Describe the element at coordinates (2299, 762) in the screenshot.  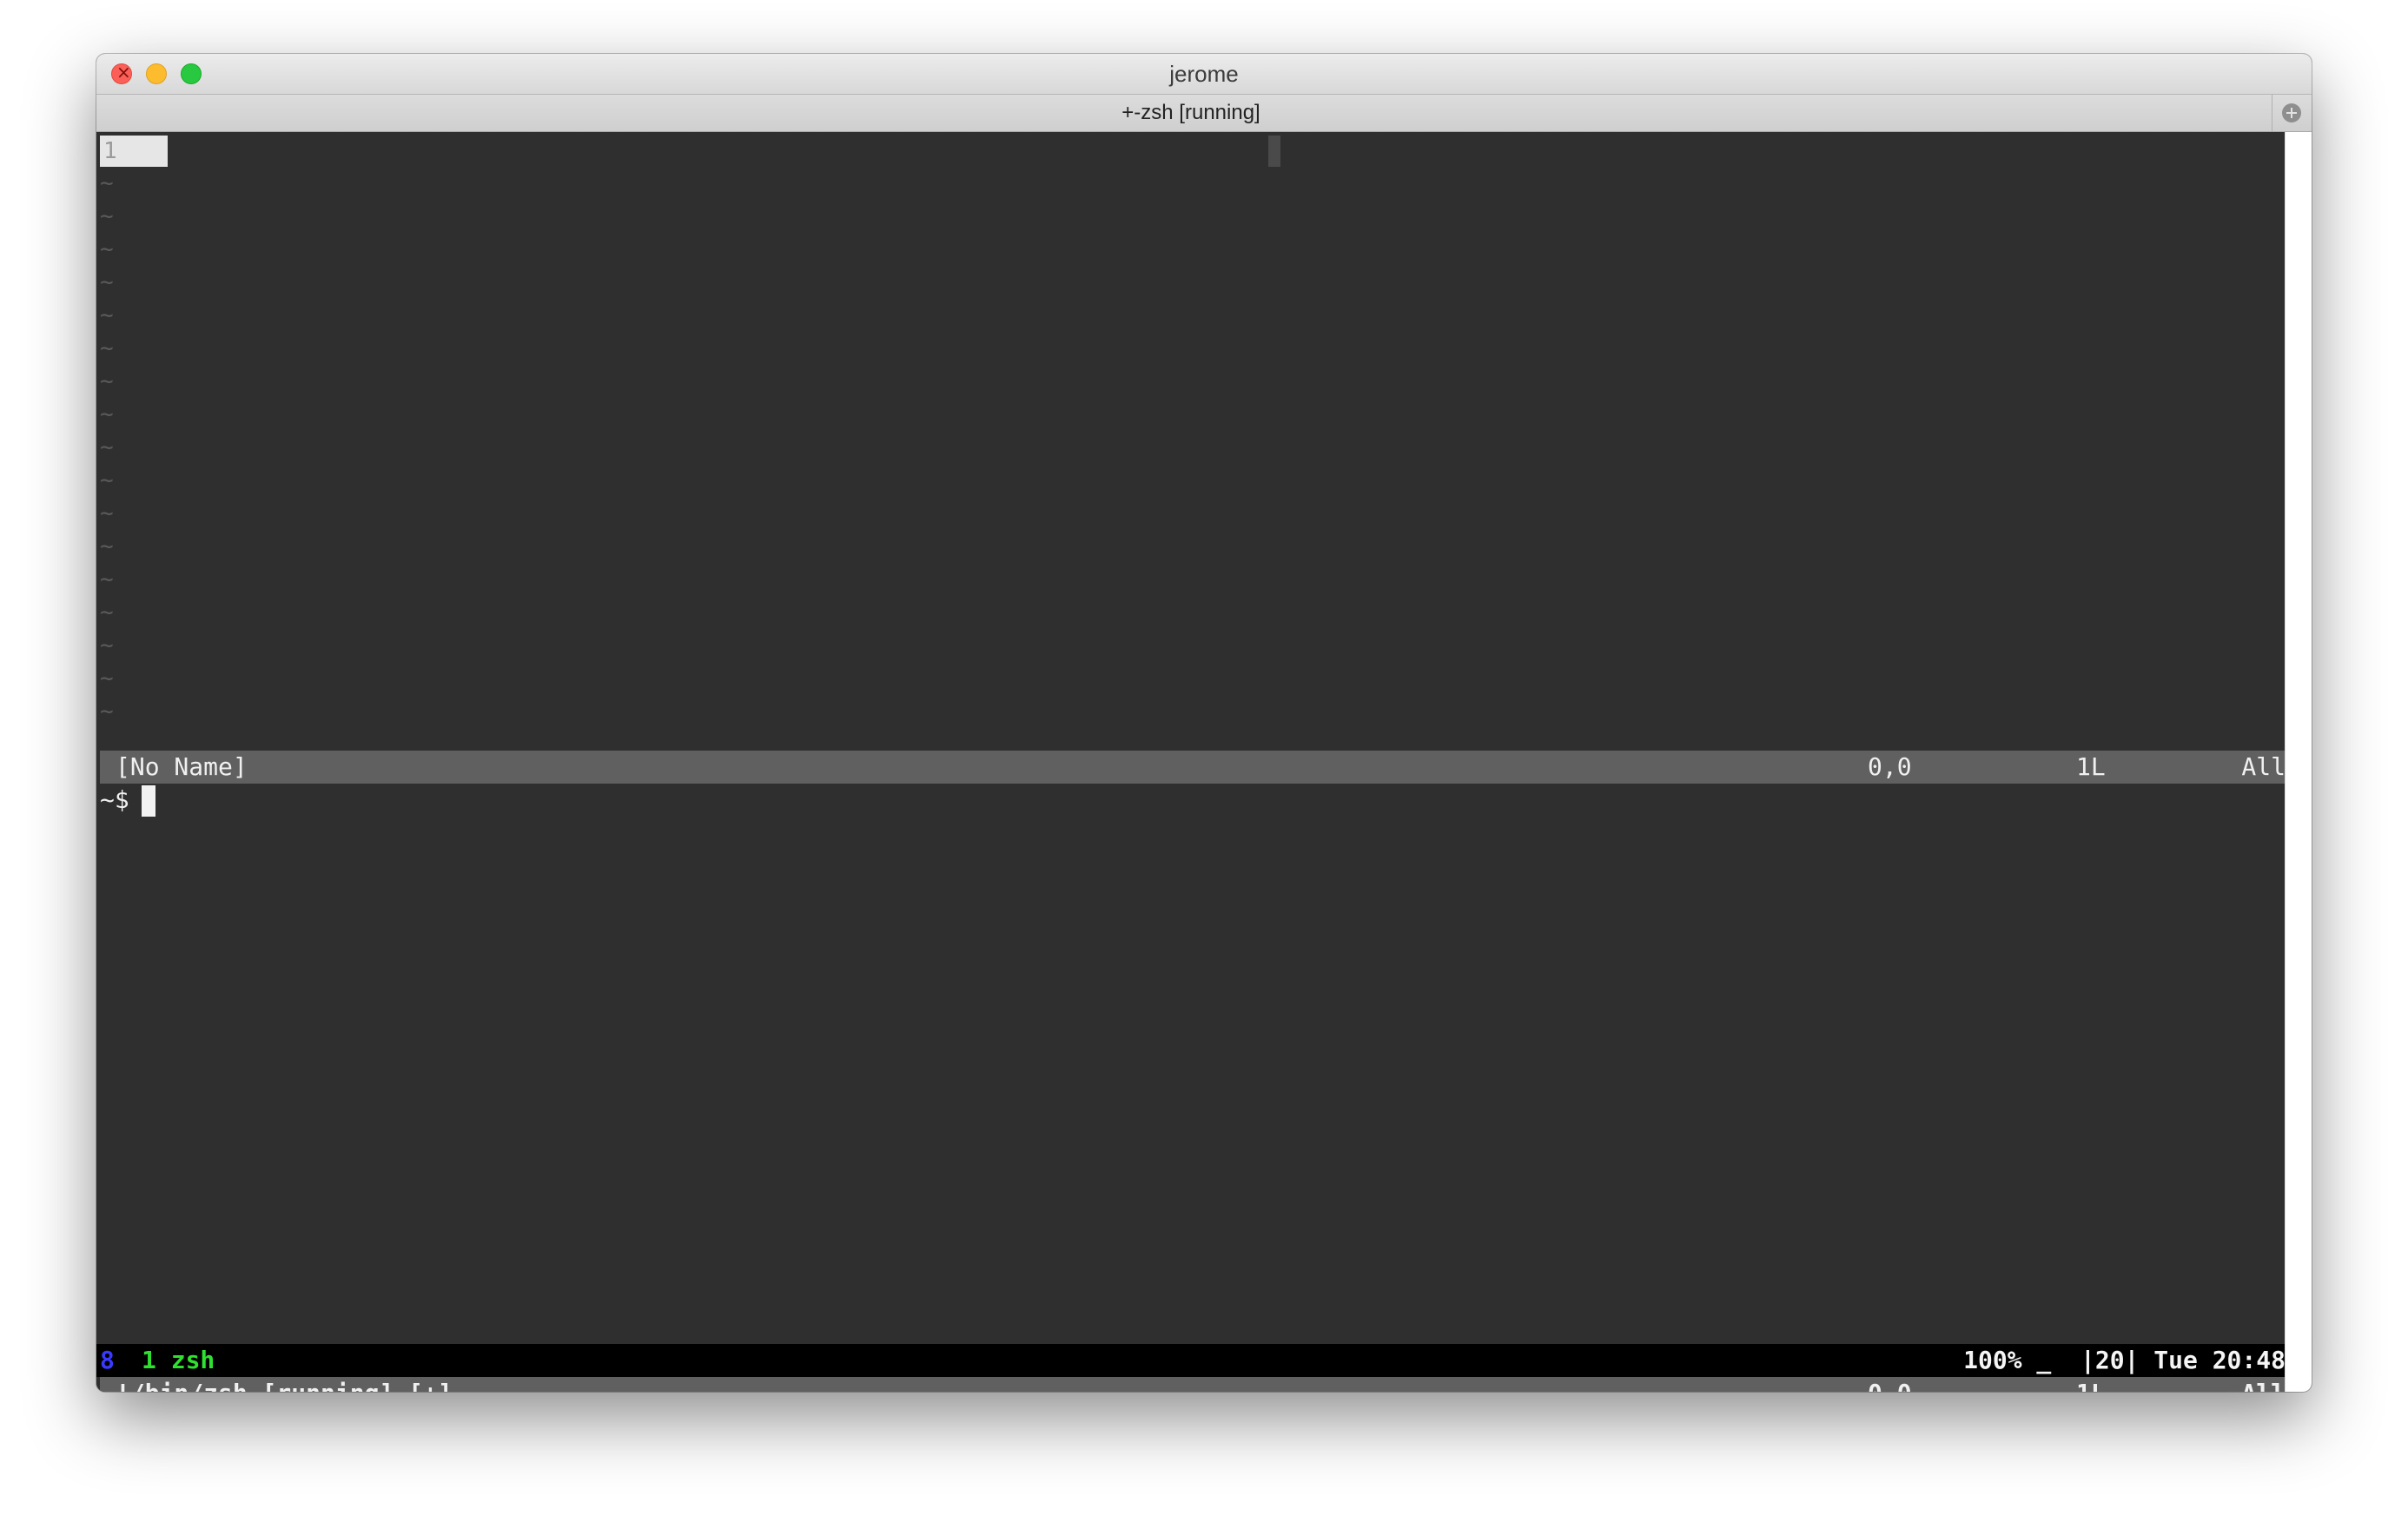
I see `scrollbar` at that location.